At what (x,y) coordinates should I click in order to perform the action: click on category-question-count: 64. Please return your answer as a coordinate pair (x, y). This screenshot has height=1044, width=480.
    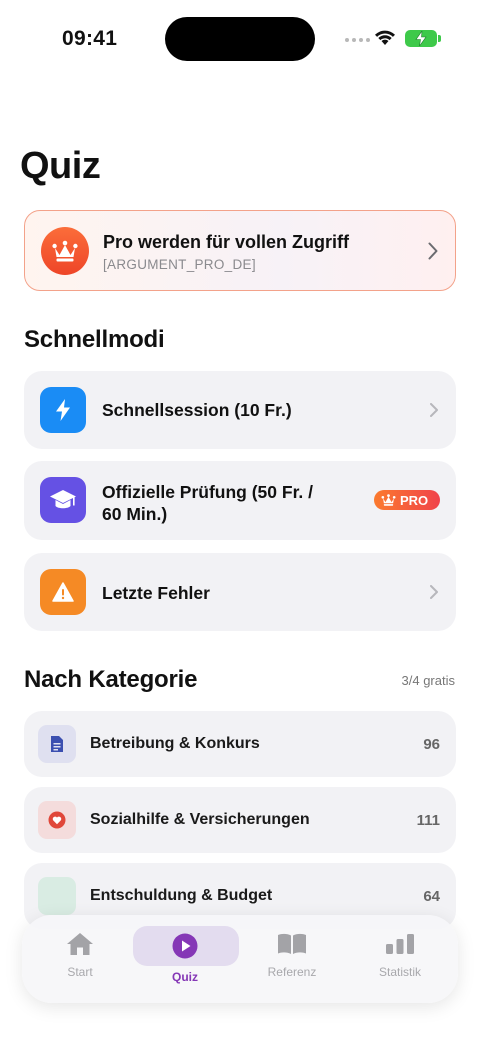
    Looking at the image, I should click on (431, 896).